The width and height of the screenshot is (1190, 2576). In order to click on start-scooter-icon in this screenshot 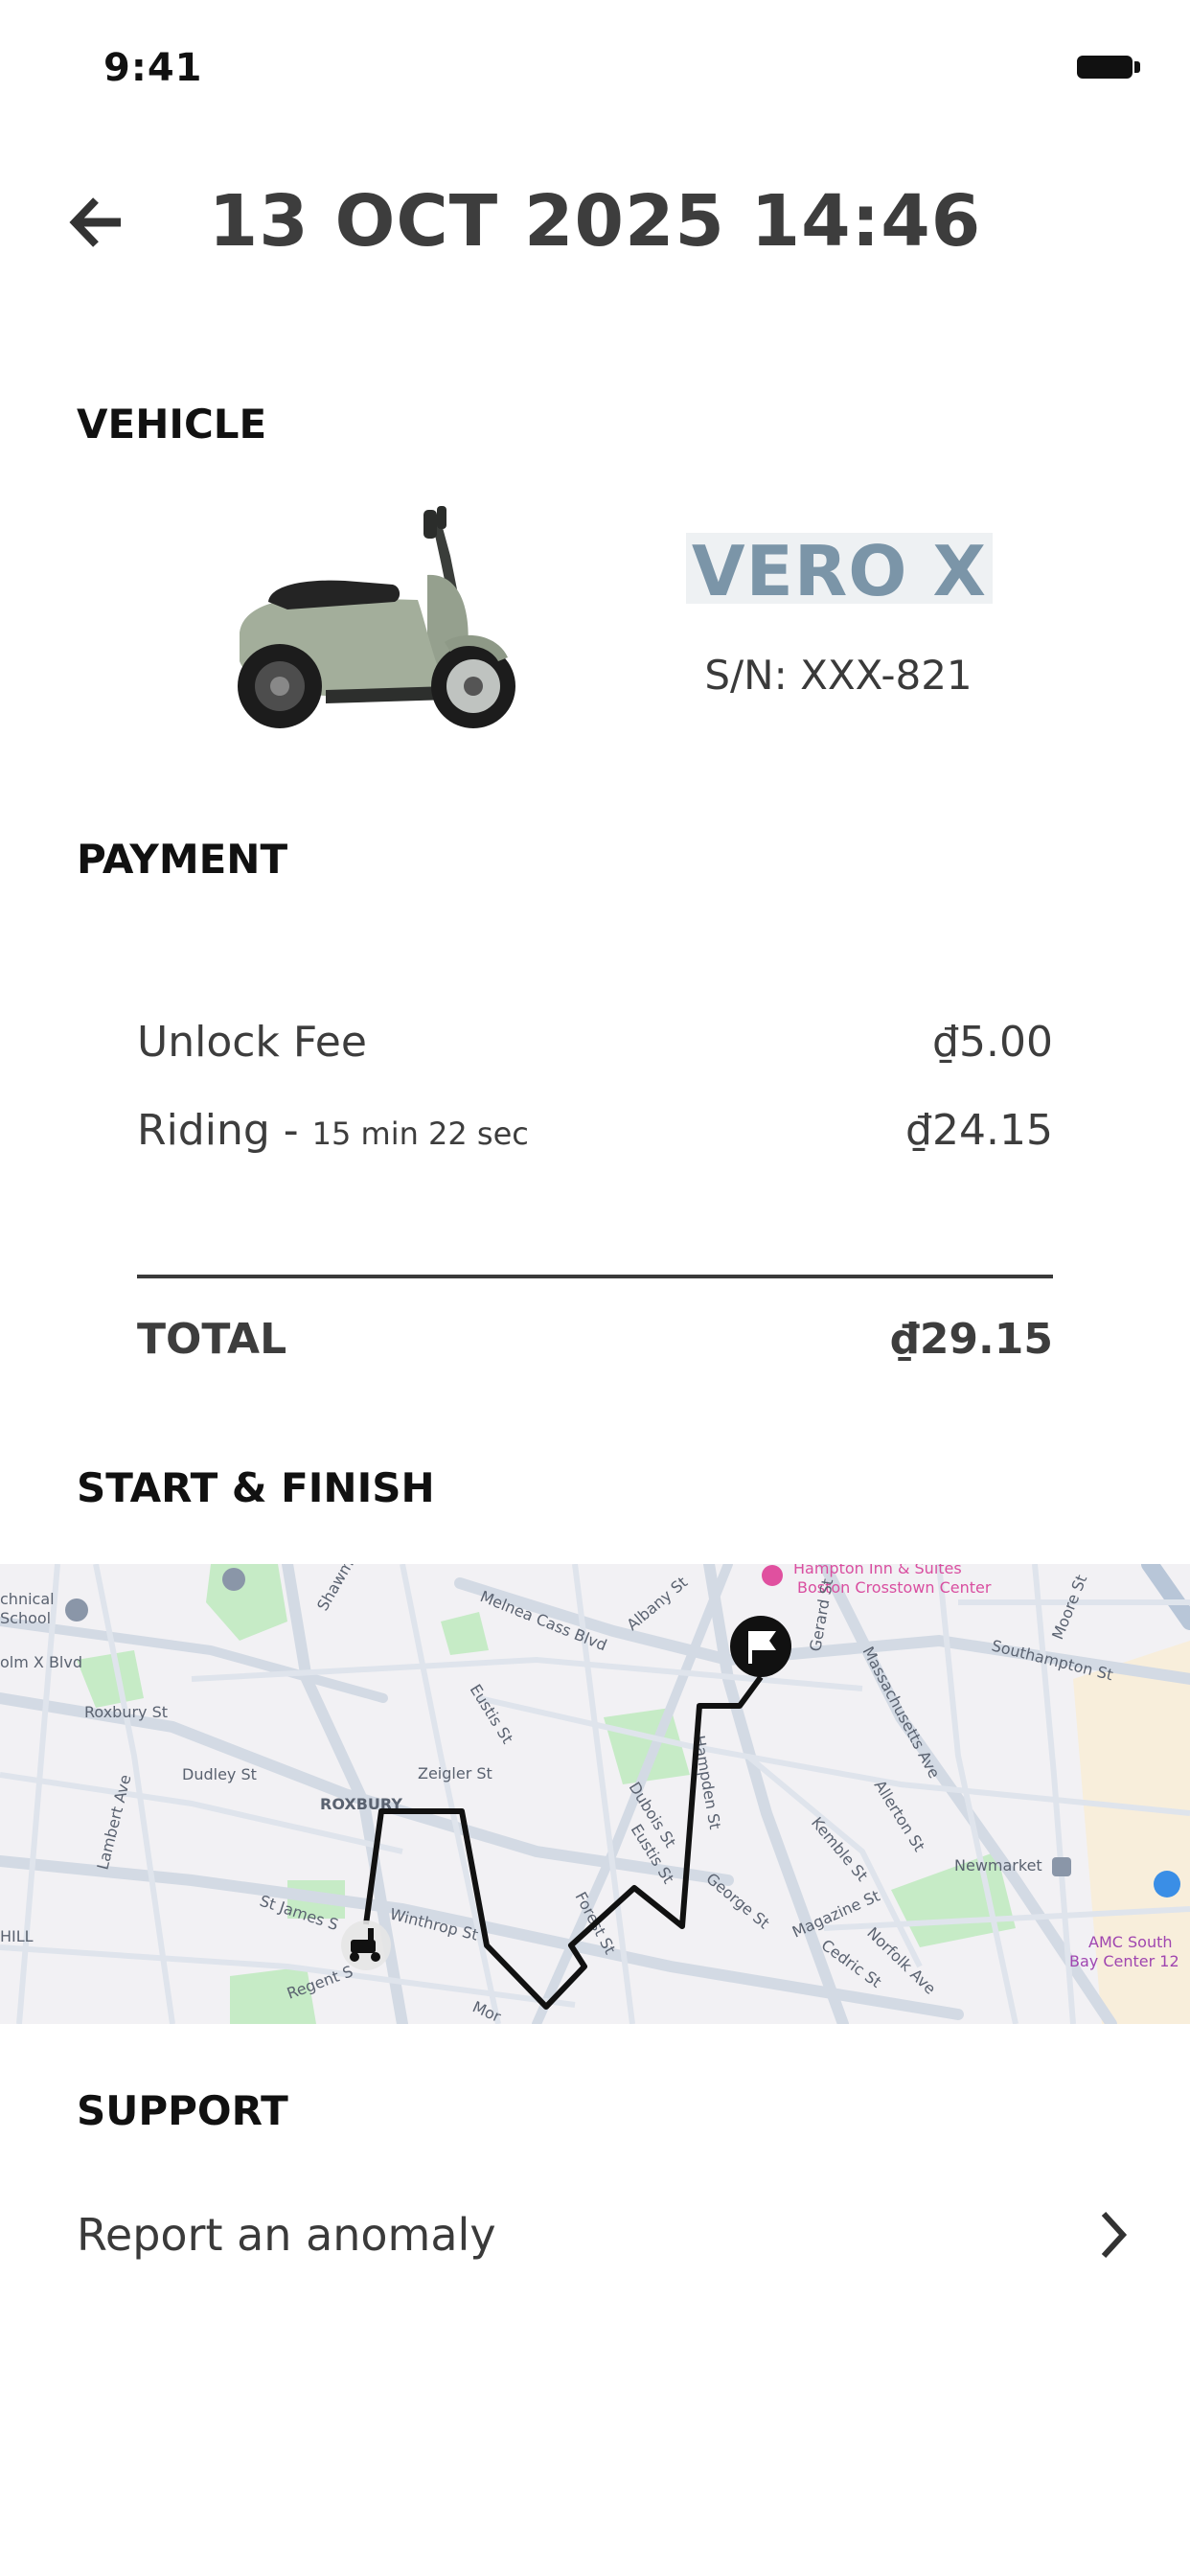, I will do `click(366, 1945)`.